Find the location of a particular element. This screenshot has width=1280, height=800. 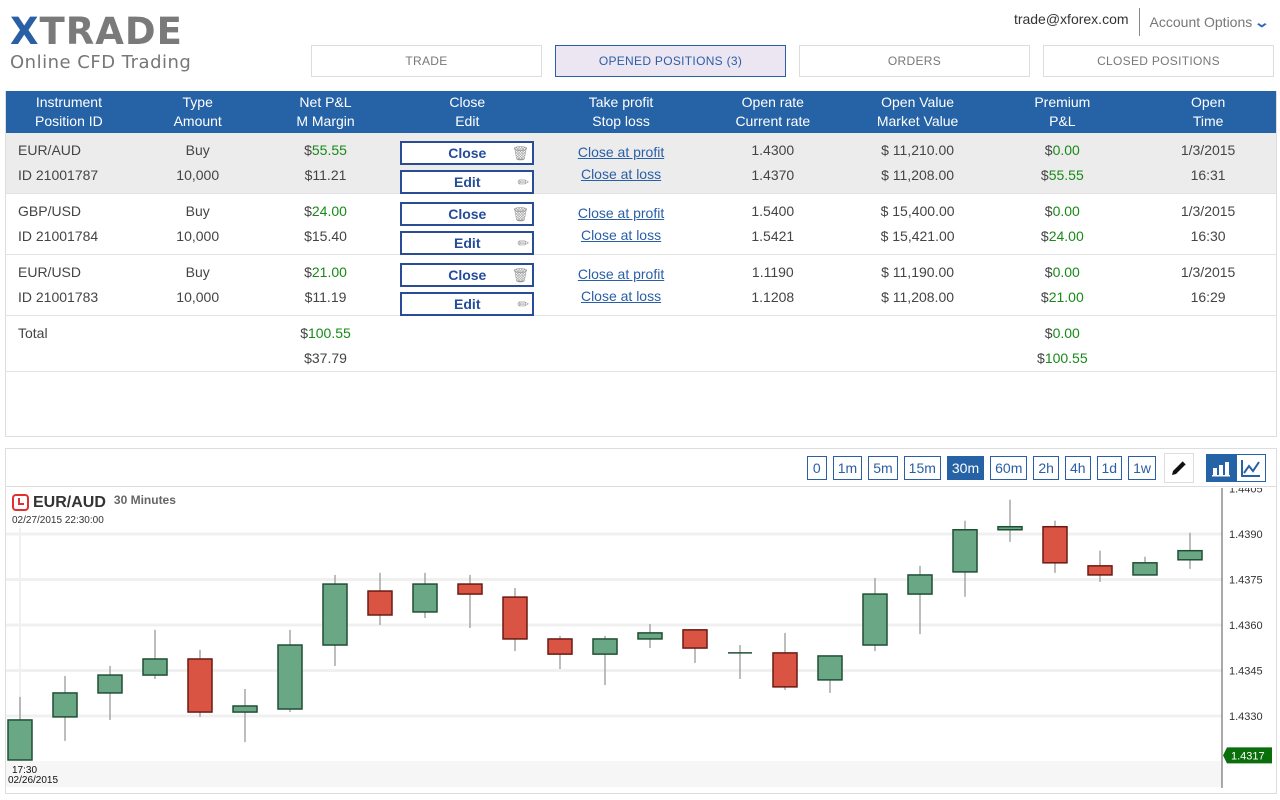

net-pl: $24.00 is located at coordinates (325, 211).